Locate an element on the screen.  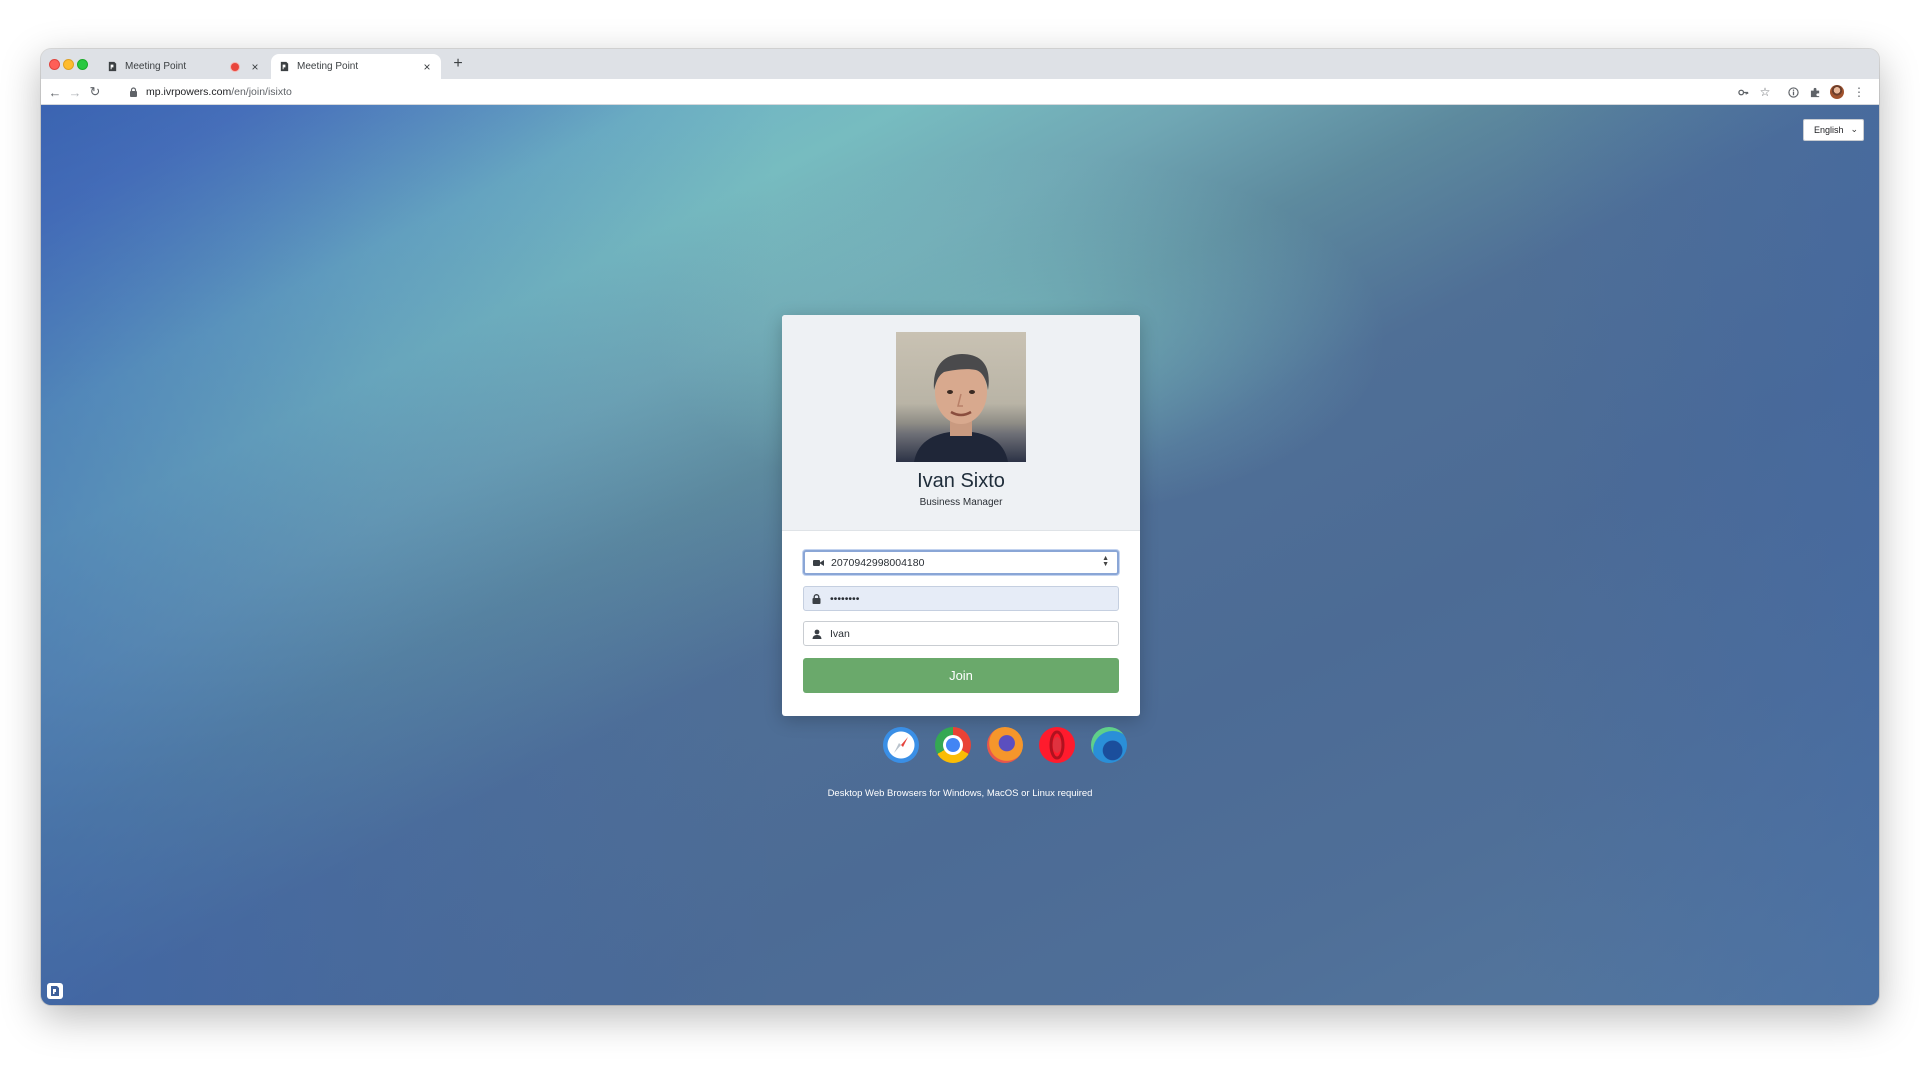
select-stepper-icon: ▲ ▼ is located at coordinates (1105, 561).